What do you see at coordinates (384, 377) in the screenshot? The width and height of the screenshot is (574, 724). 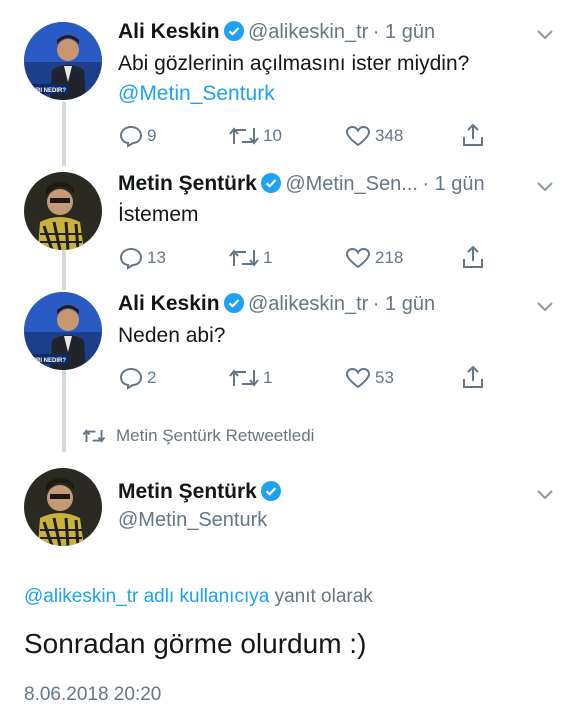 I see `like-count: 53` at bounding box center [384, 377].